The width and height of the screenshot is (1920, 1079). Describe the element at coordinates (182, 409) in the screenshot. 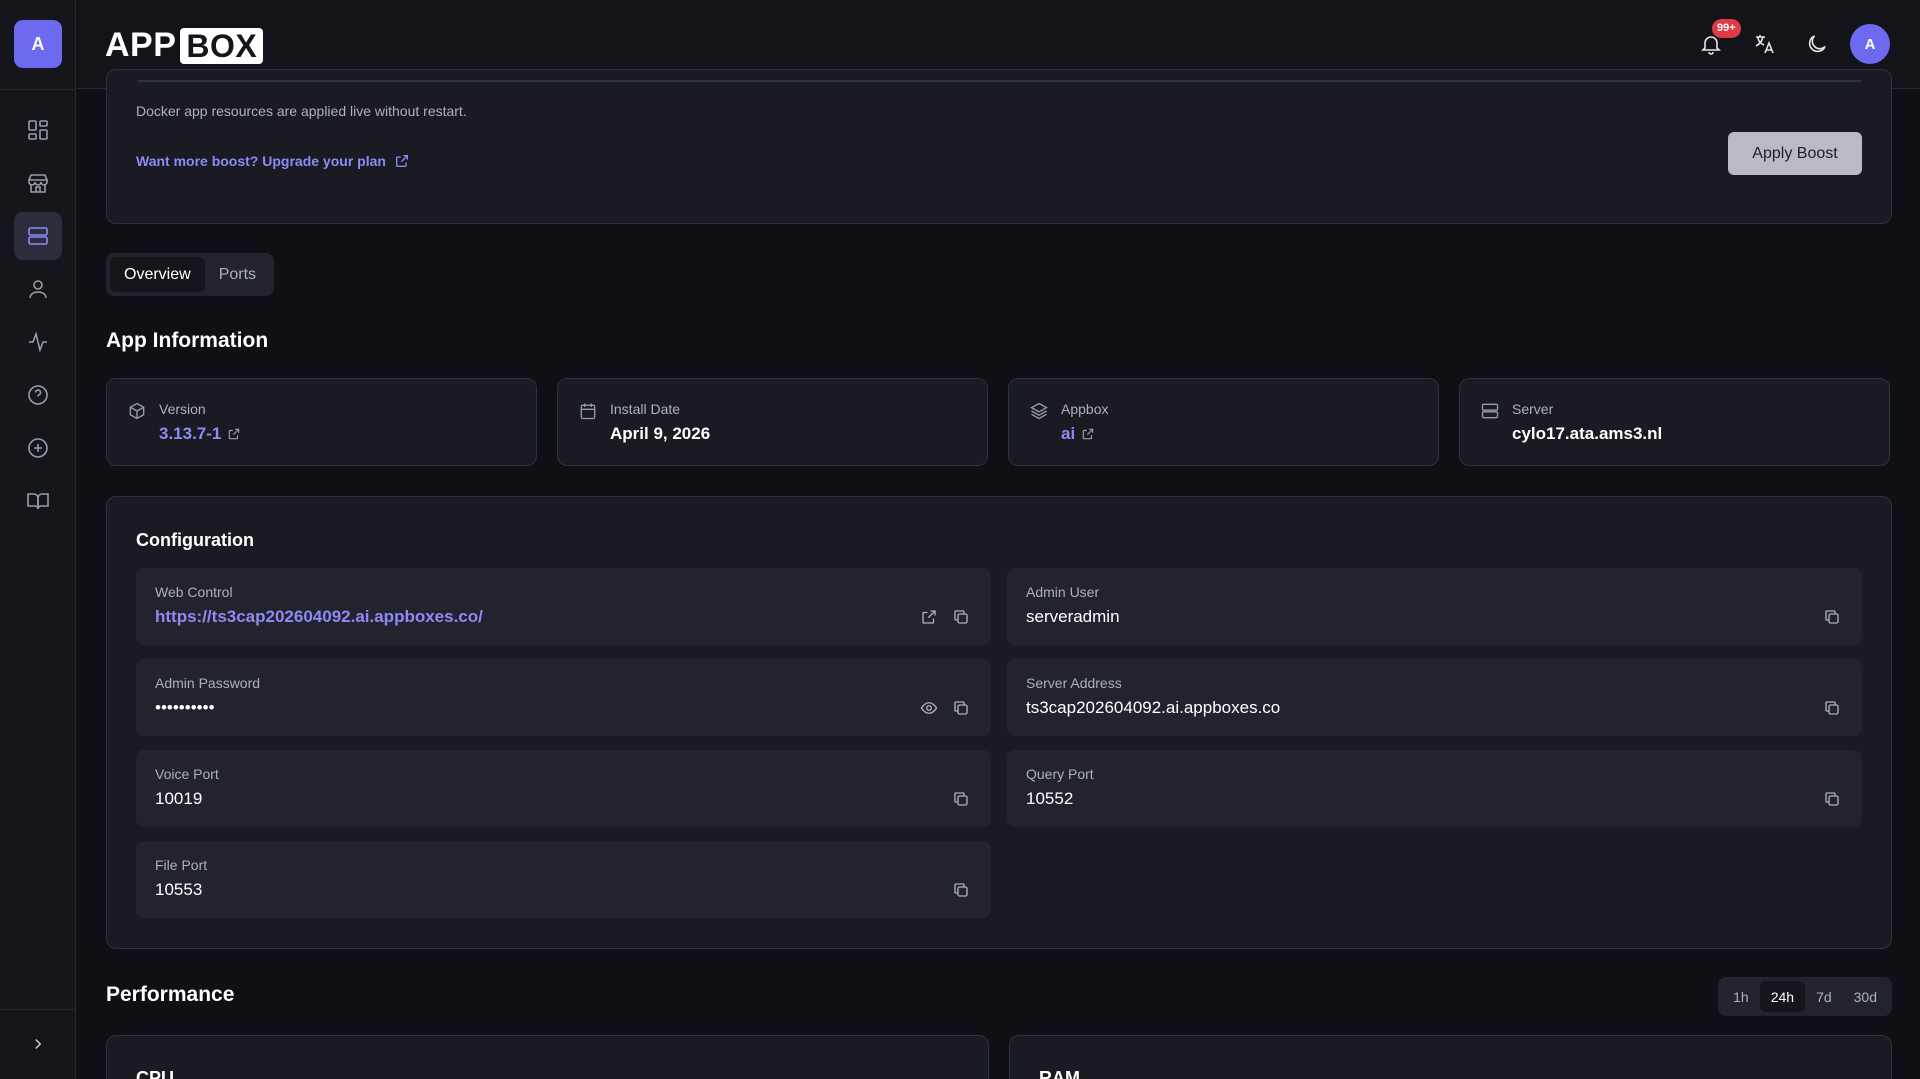

I see `info-label: Version` at that location.